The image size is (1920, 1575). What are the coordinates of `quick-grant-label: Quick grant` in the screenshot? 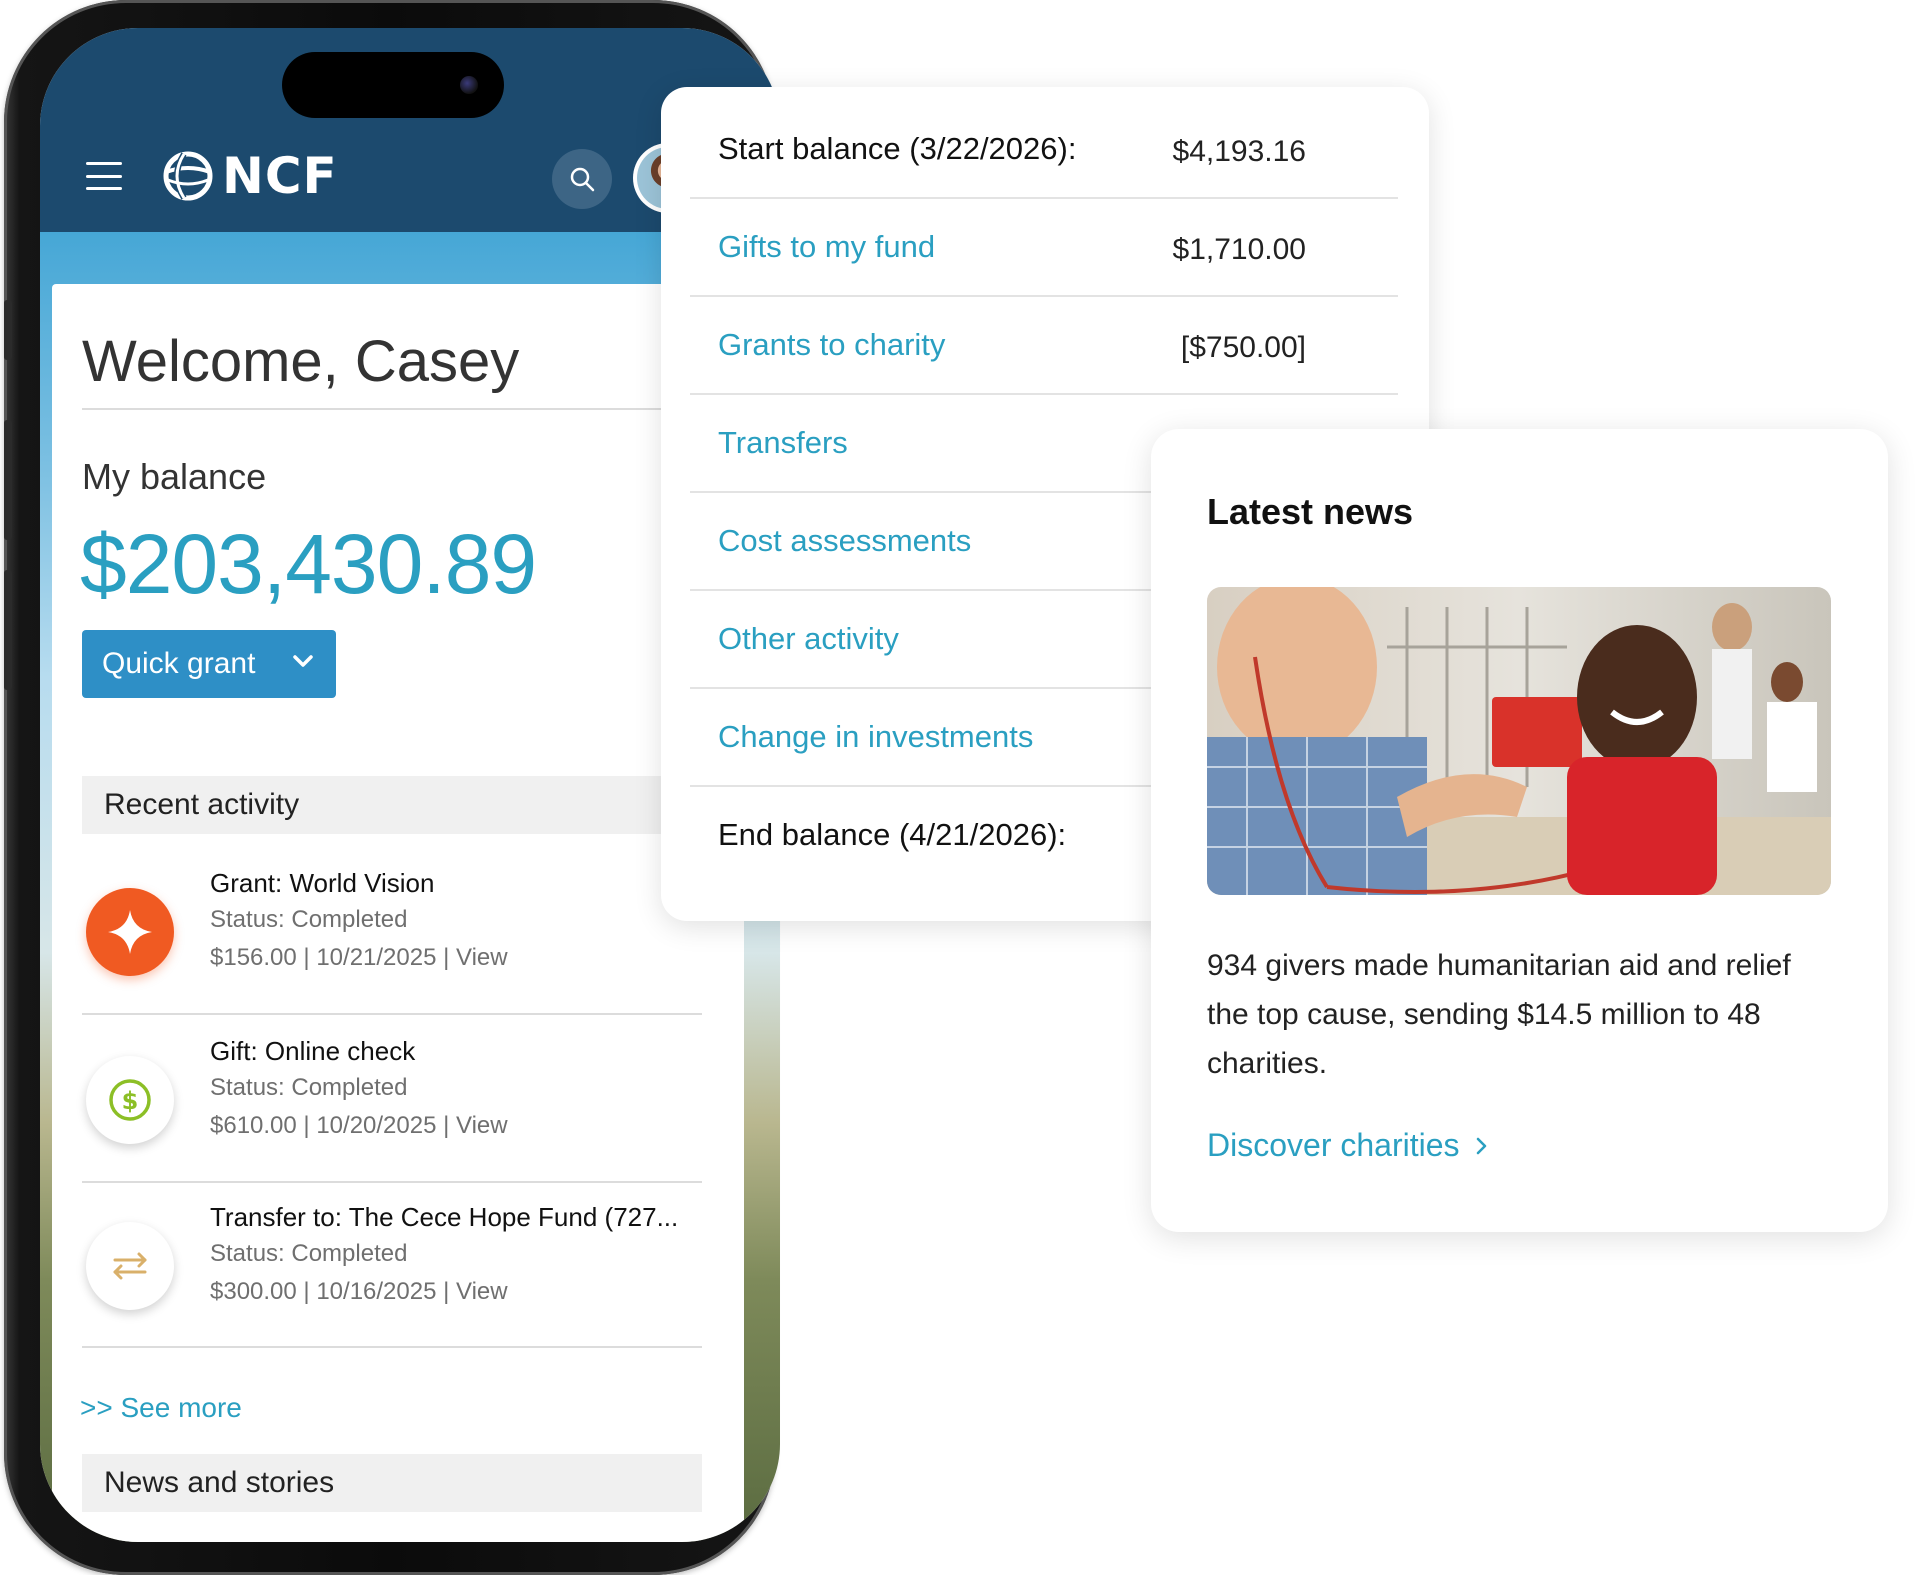 It's located at (179, 663).